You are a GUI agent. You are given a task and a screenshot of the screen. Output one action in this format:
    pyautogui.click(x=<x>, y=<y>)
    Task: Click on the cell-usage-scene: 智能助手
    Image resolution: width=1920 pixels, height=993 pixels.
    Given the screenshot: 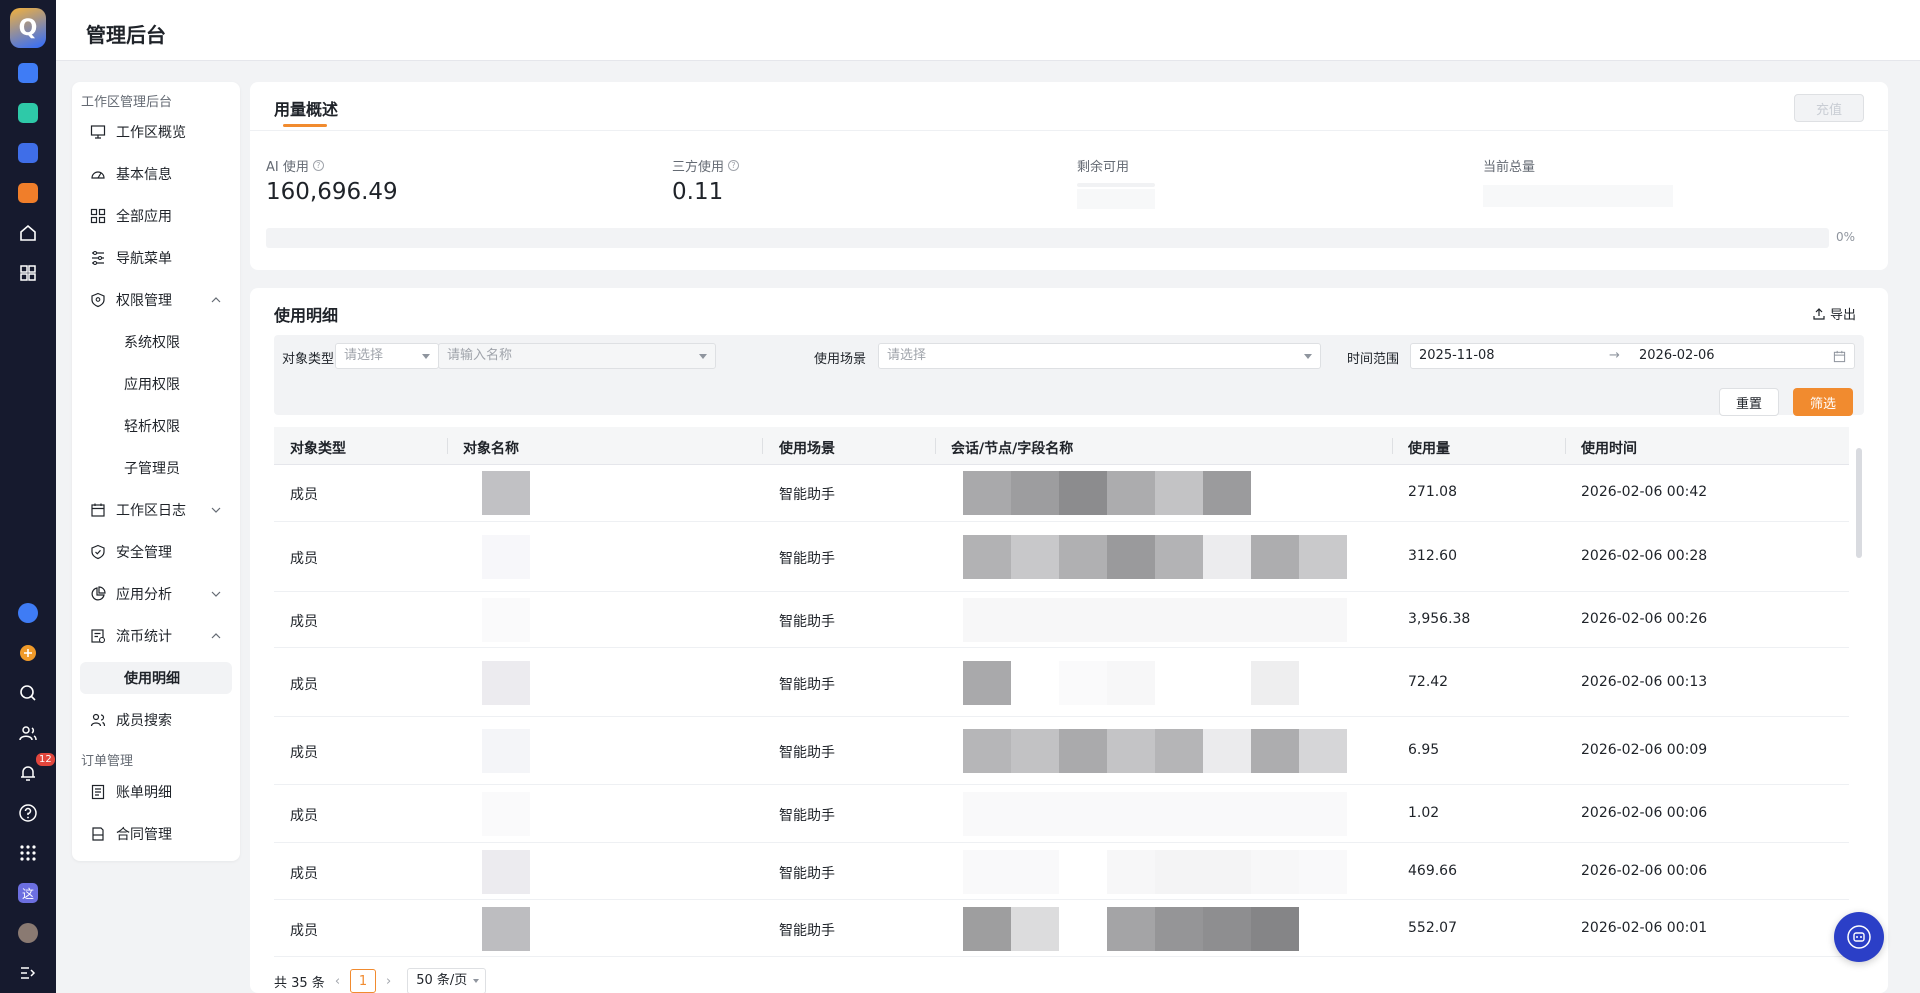 What is the action you would take?
    pyautogui.click(x=807, y=622)
    